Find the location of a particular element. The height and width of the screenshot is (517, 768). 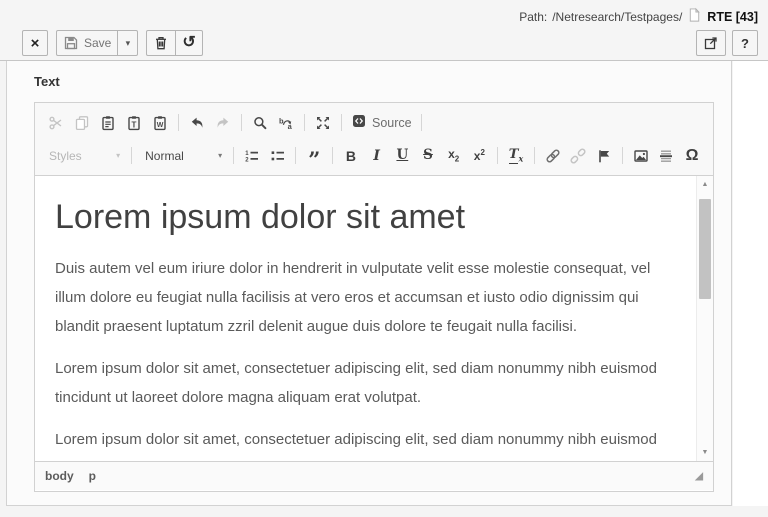

svg-text: T is located at coordinates (134, 124).